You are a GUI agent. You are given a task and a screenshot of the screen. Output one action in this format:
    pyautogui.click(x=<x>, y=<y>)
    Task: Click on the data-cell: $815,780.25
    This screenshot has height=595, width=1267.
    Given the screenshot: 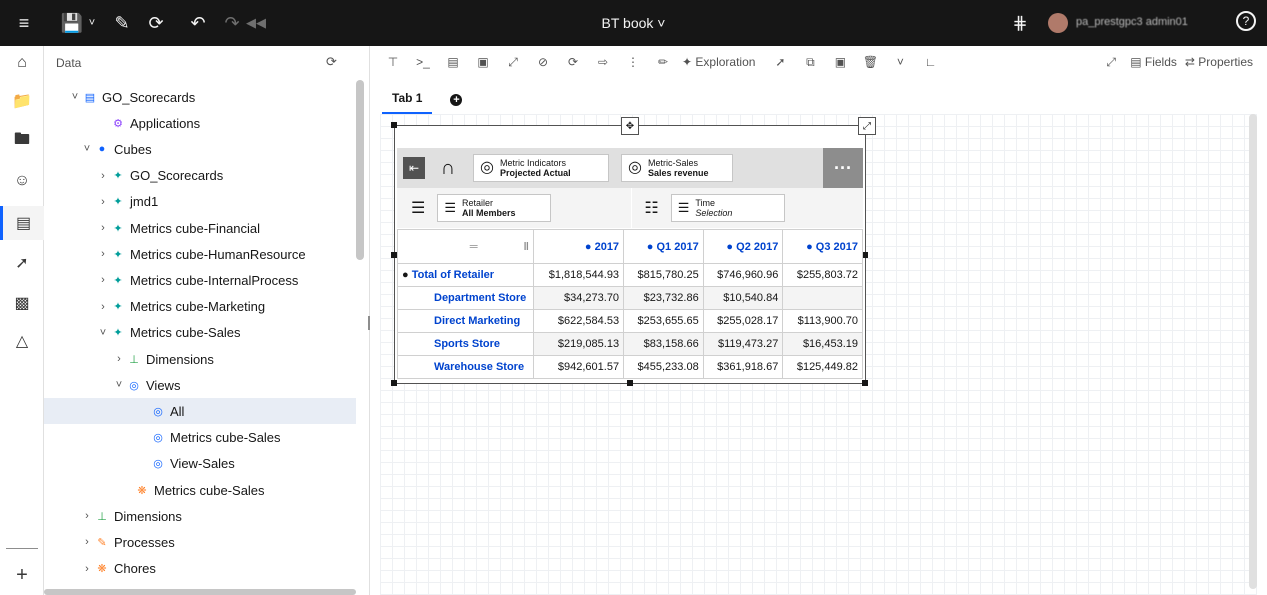 What is the action you would take?
    pyautogui.click(x=663, y=275)
    